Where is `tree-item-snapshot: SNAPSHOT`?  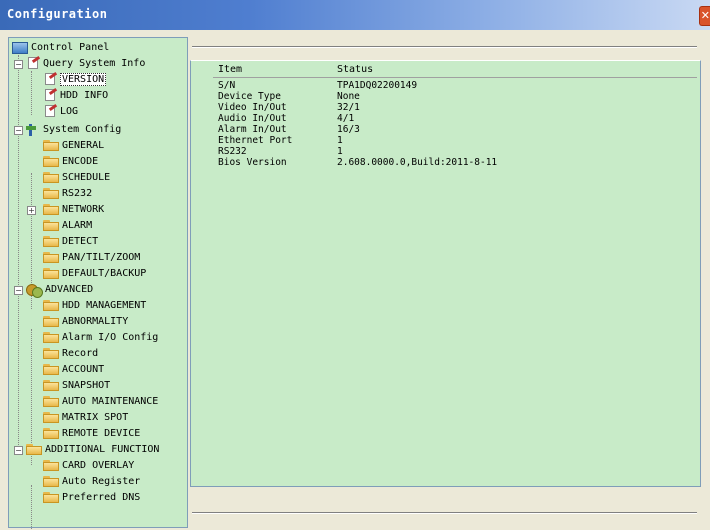 tree-item-snapshot: SNAPSHOT is located at coordinates (76, 385).